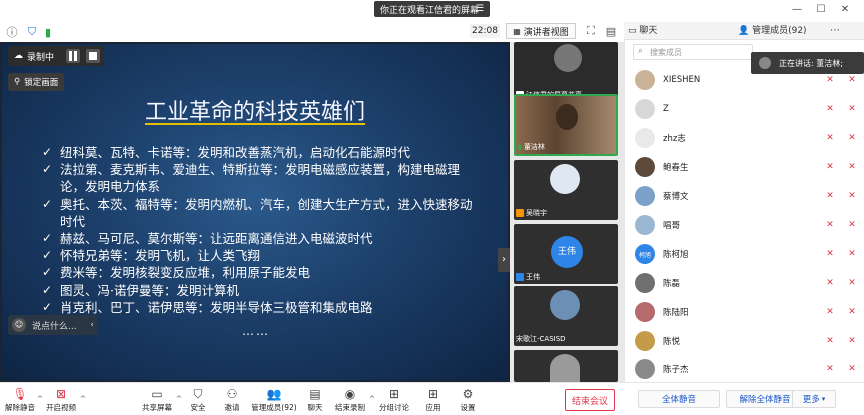 This screenshot has width=864, height=415. I want to click on member-row: 鲍春生 ✕ ✕, so click(746, 167).